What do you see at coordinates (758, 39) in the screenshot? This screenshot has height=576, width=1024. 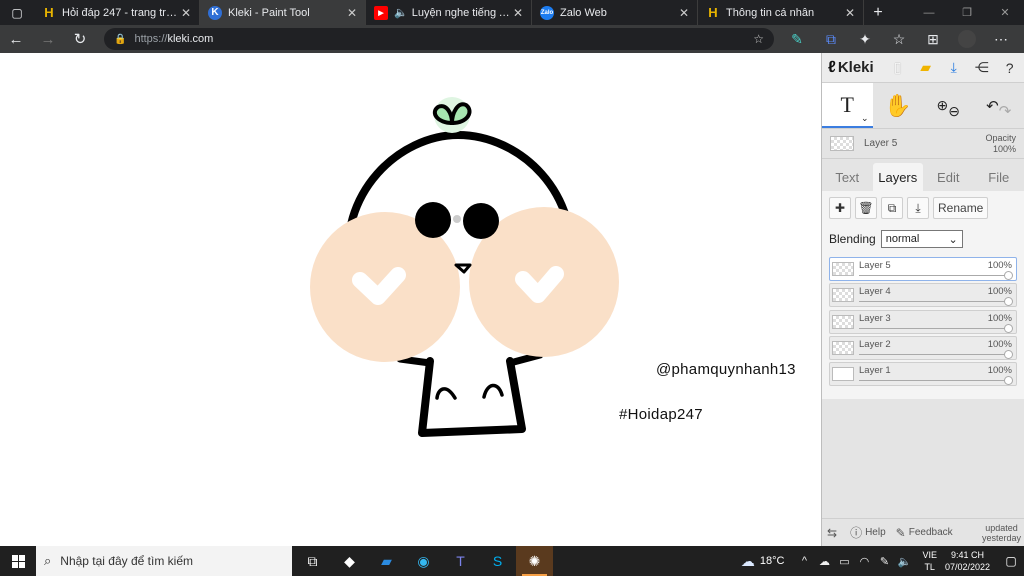 I see `add-favorite-icon: ☆` at bounding box center [758, 39].